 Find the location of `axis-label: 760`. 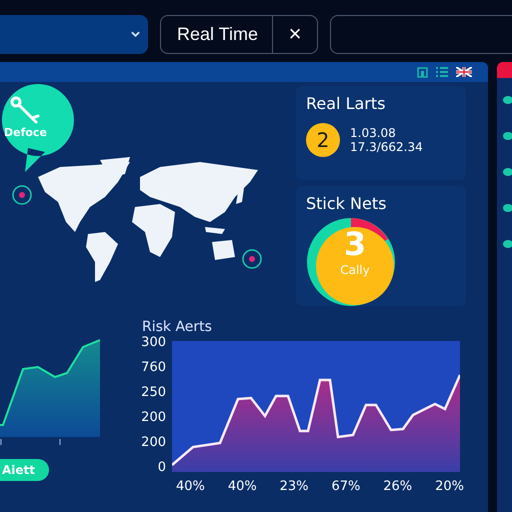

axis-label: 760 is located at coordinates (153, 367).